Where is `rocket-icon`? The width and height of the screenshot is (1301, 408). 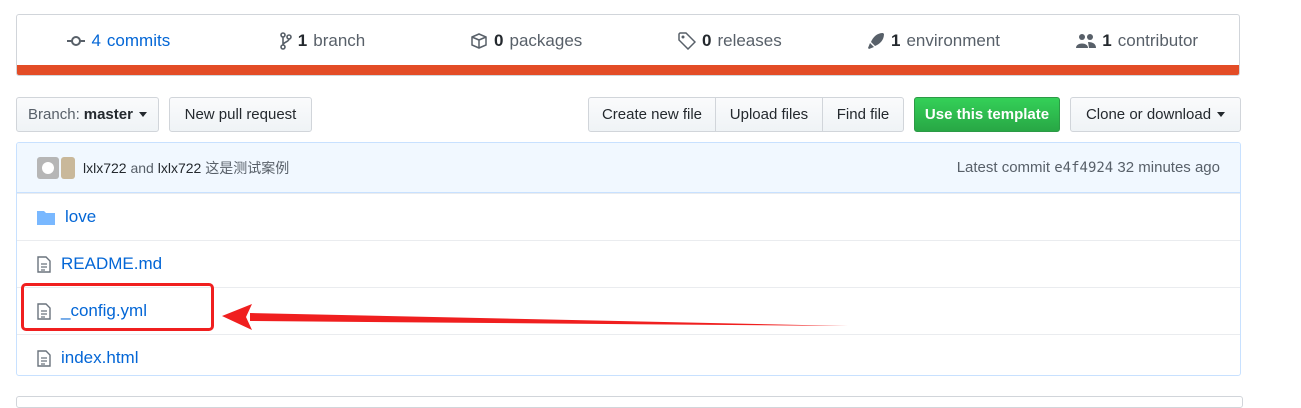
rocket-icon is located at coordinates (876, 41).